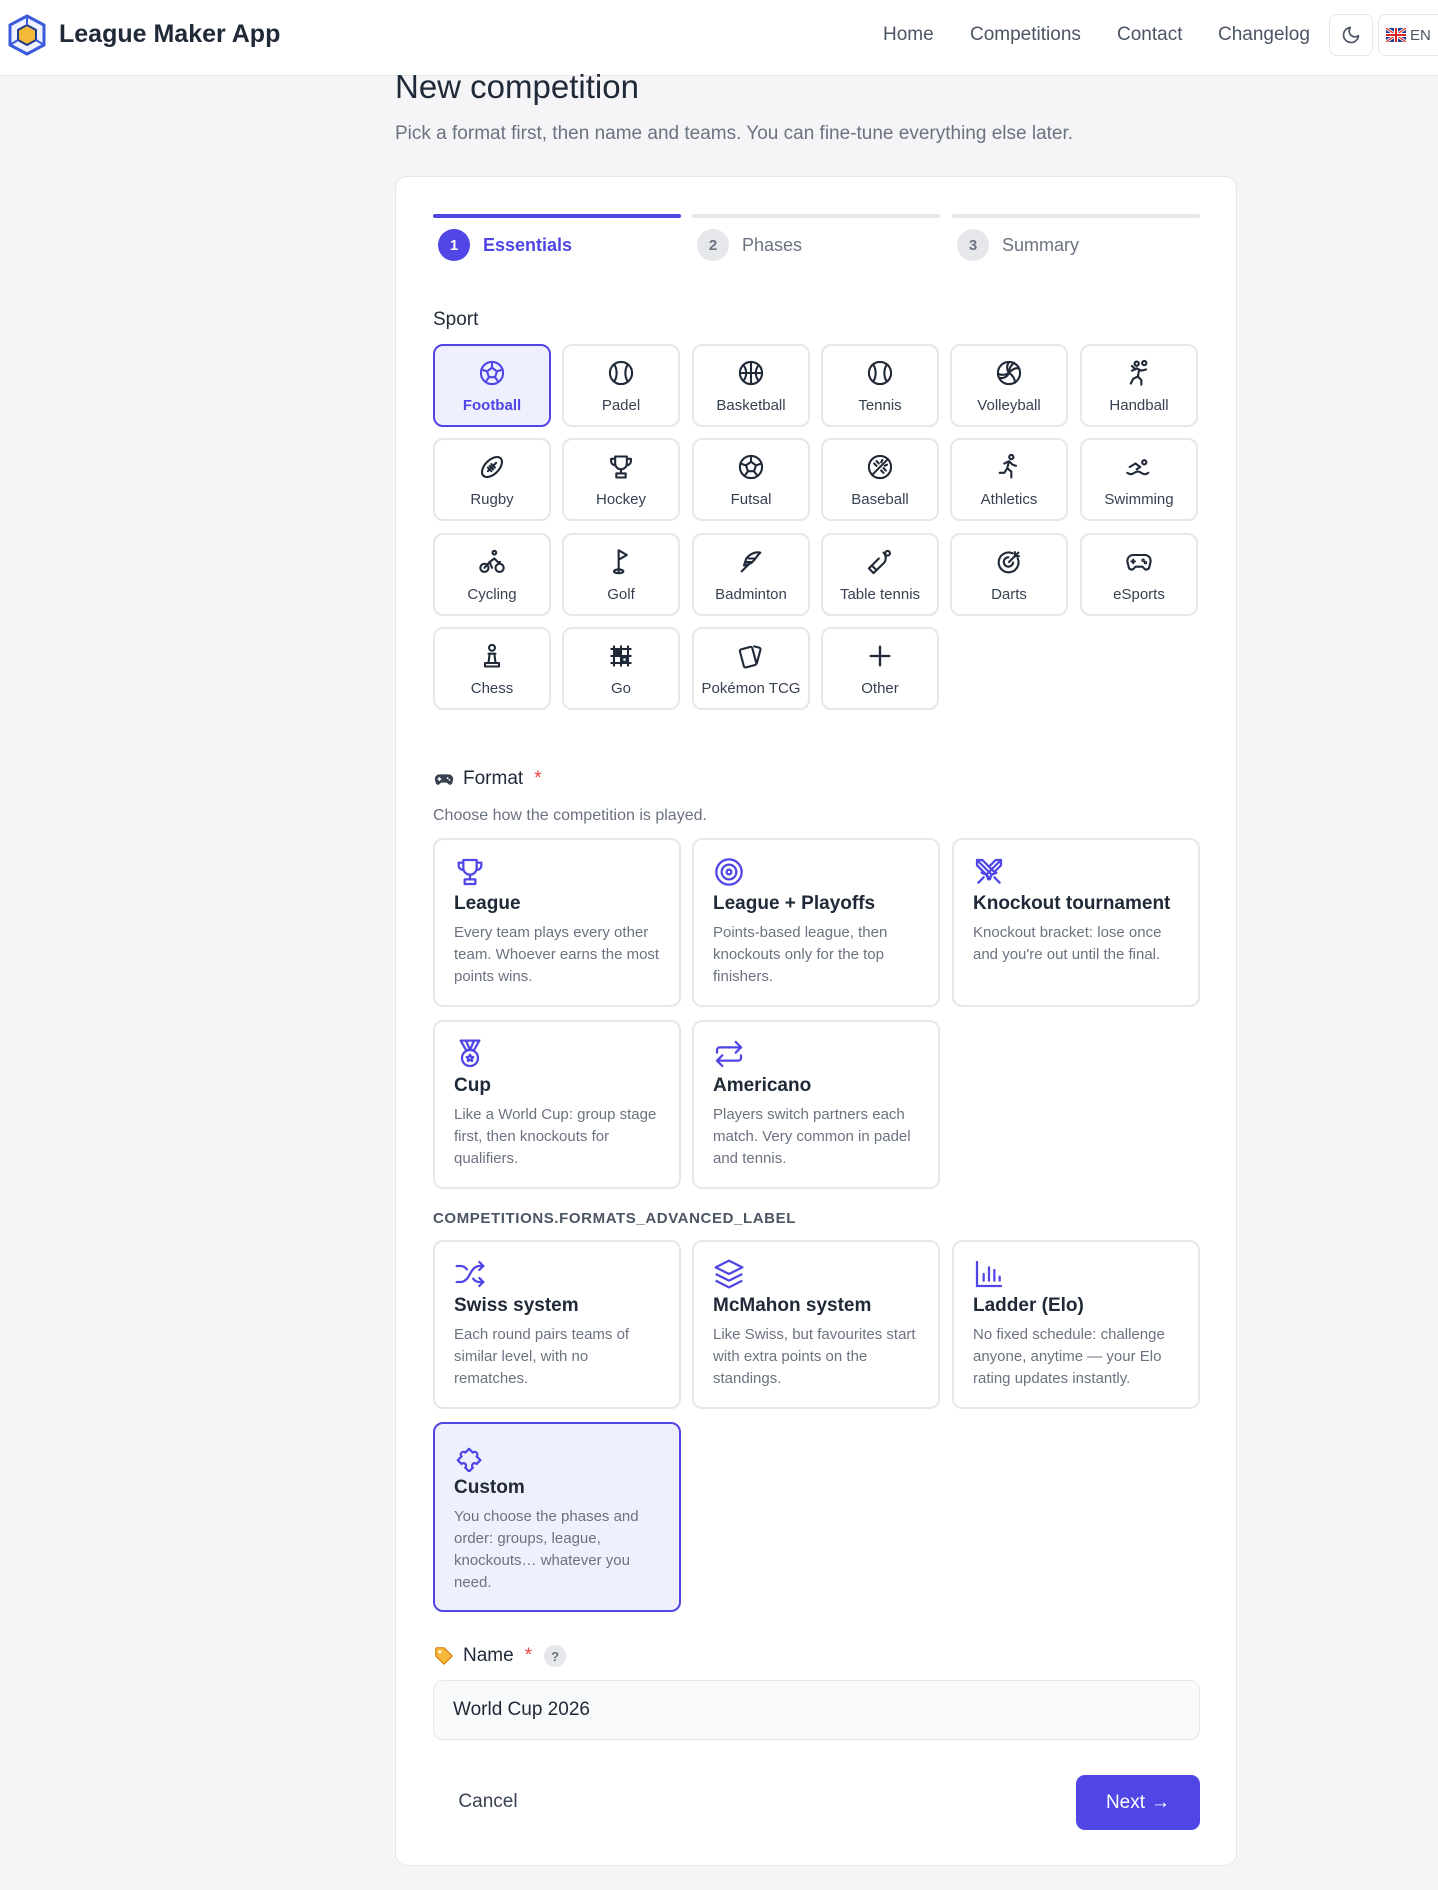 This screenshot has height=1890, width=1438. What do you see at coordinates (1139, 594) in the screenshot?
I see `sport-label-text: eSports` at bounding box center [1139, 594].